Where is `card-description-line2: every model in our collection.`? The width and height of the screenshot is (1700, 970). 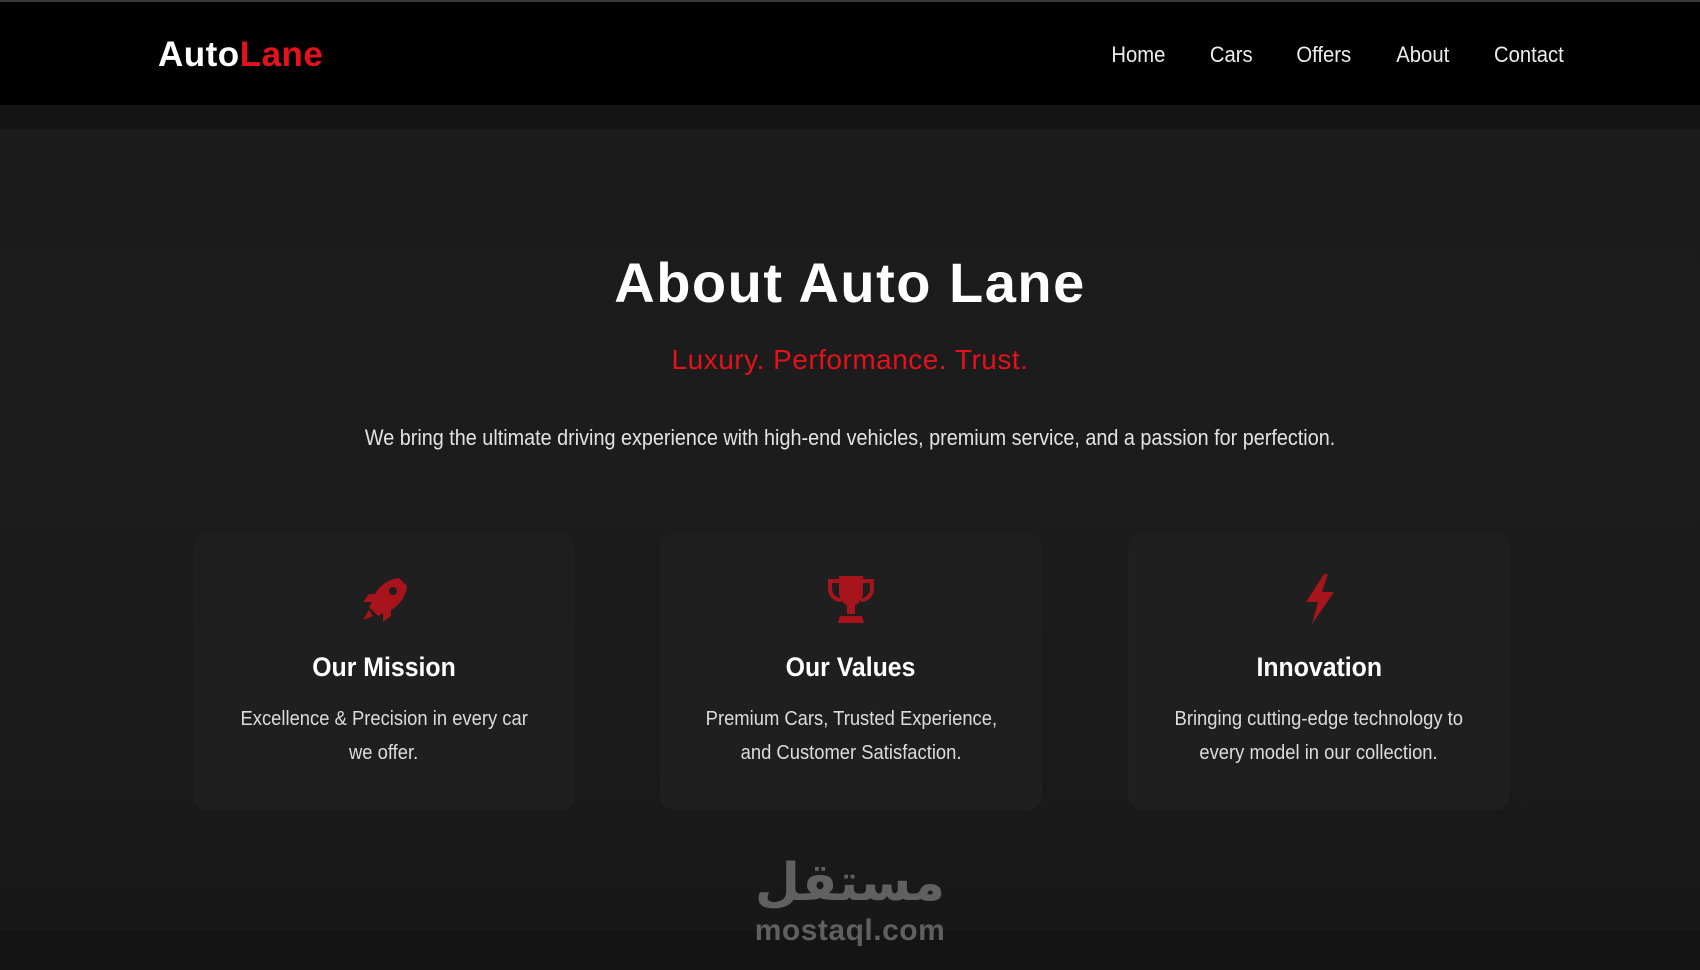 card-description-line2: every model in our collection. is located at coordinates (1319, 753).